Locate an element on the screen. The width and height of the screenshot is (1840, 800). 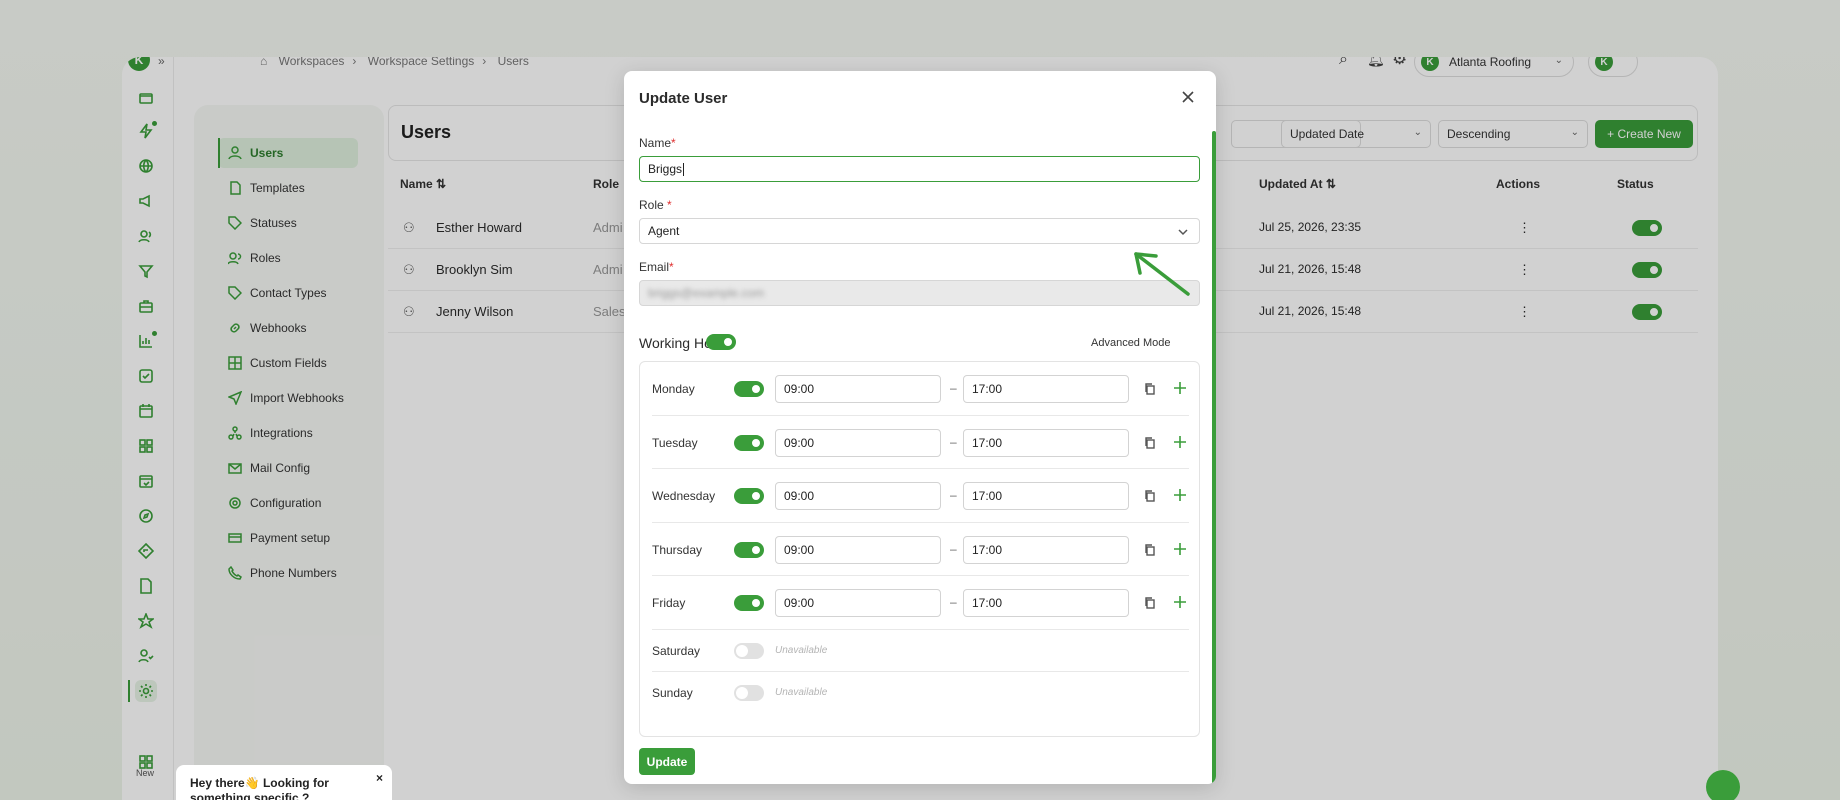
annotation-arrow-icon is located at coordinates (1162, 274).